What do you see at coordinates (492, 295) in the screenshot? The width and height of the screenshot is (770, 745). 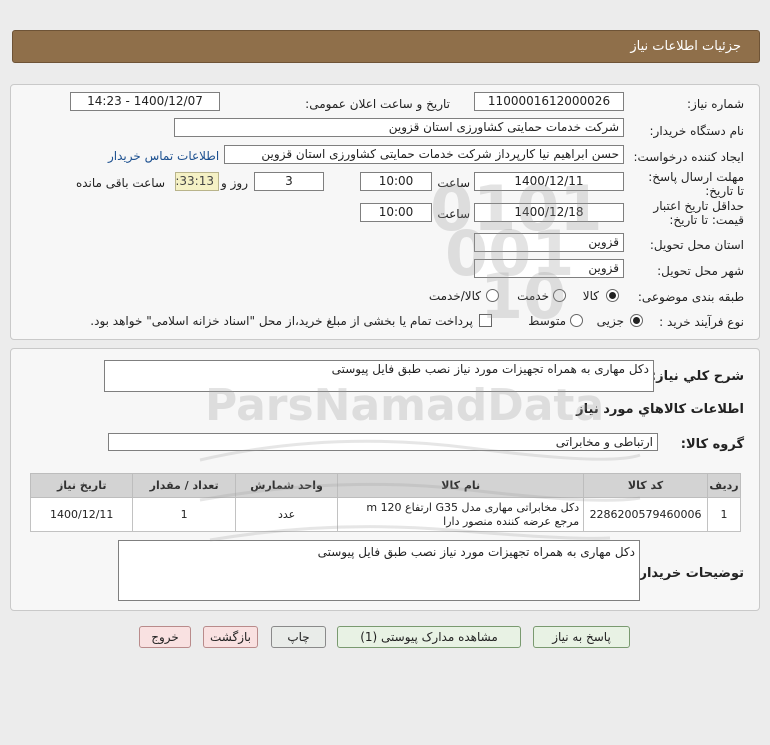 I see `category-goods-service-radio` at bounding box center [492, 295].